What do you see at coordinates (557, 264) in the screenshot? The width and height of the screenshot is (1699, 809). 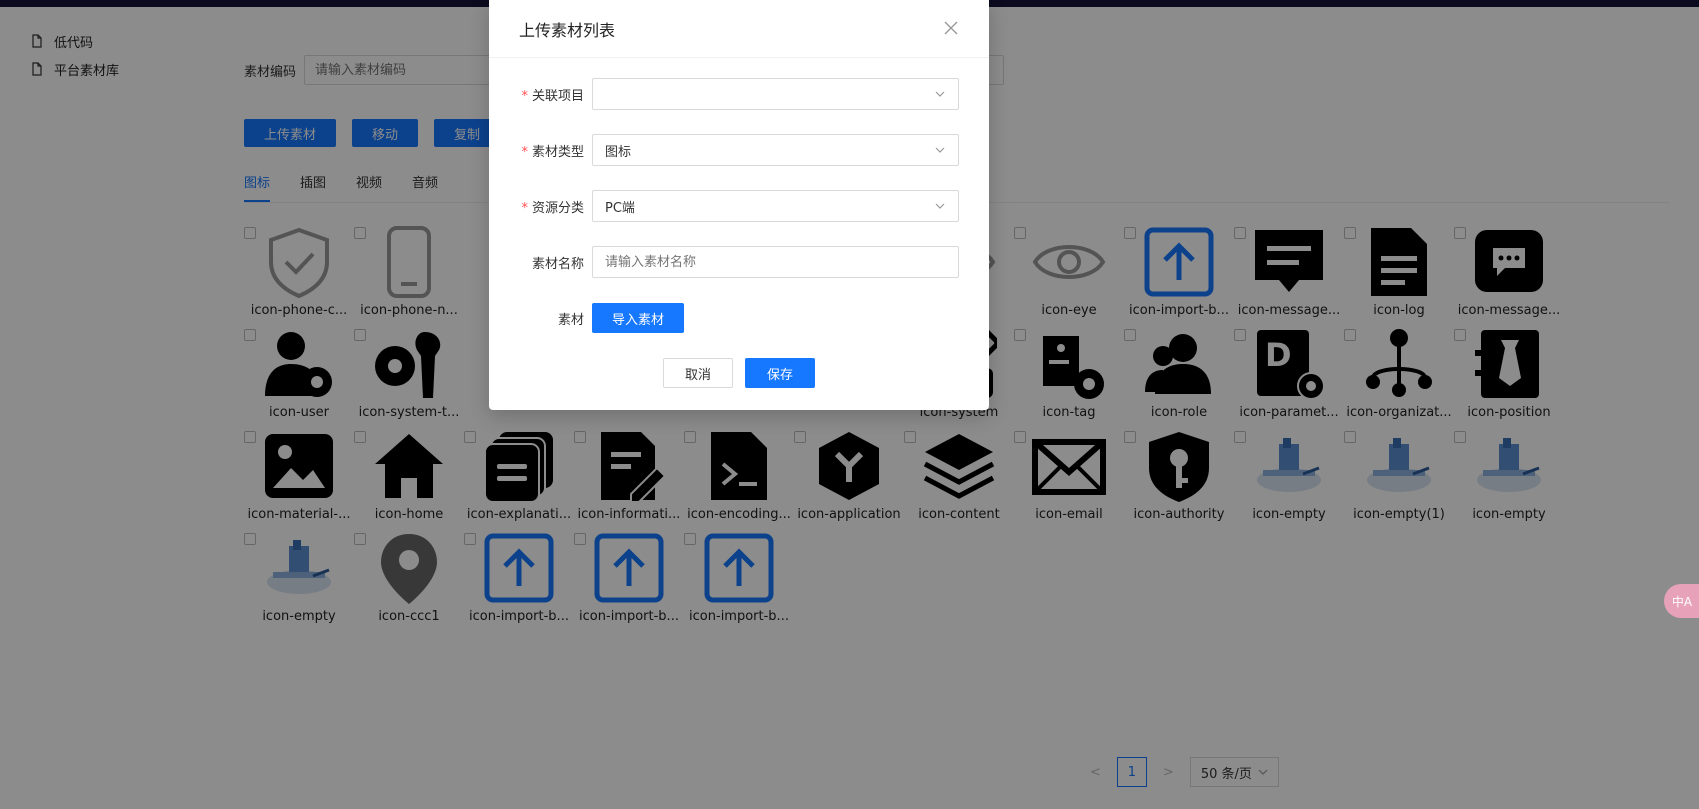 I see `field-label: 素材名称` at bounding box center [557, 264].